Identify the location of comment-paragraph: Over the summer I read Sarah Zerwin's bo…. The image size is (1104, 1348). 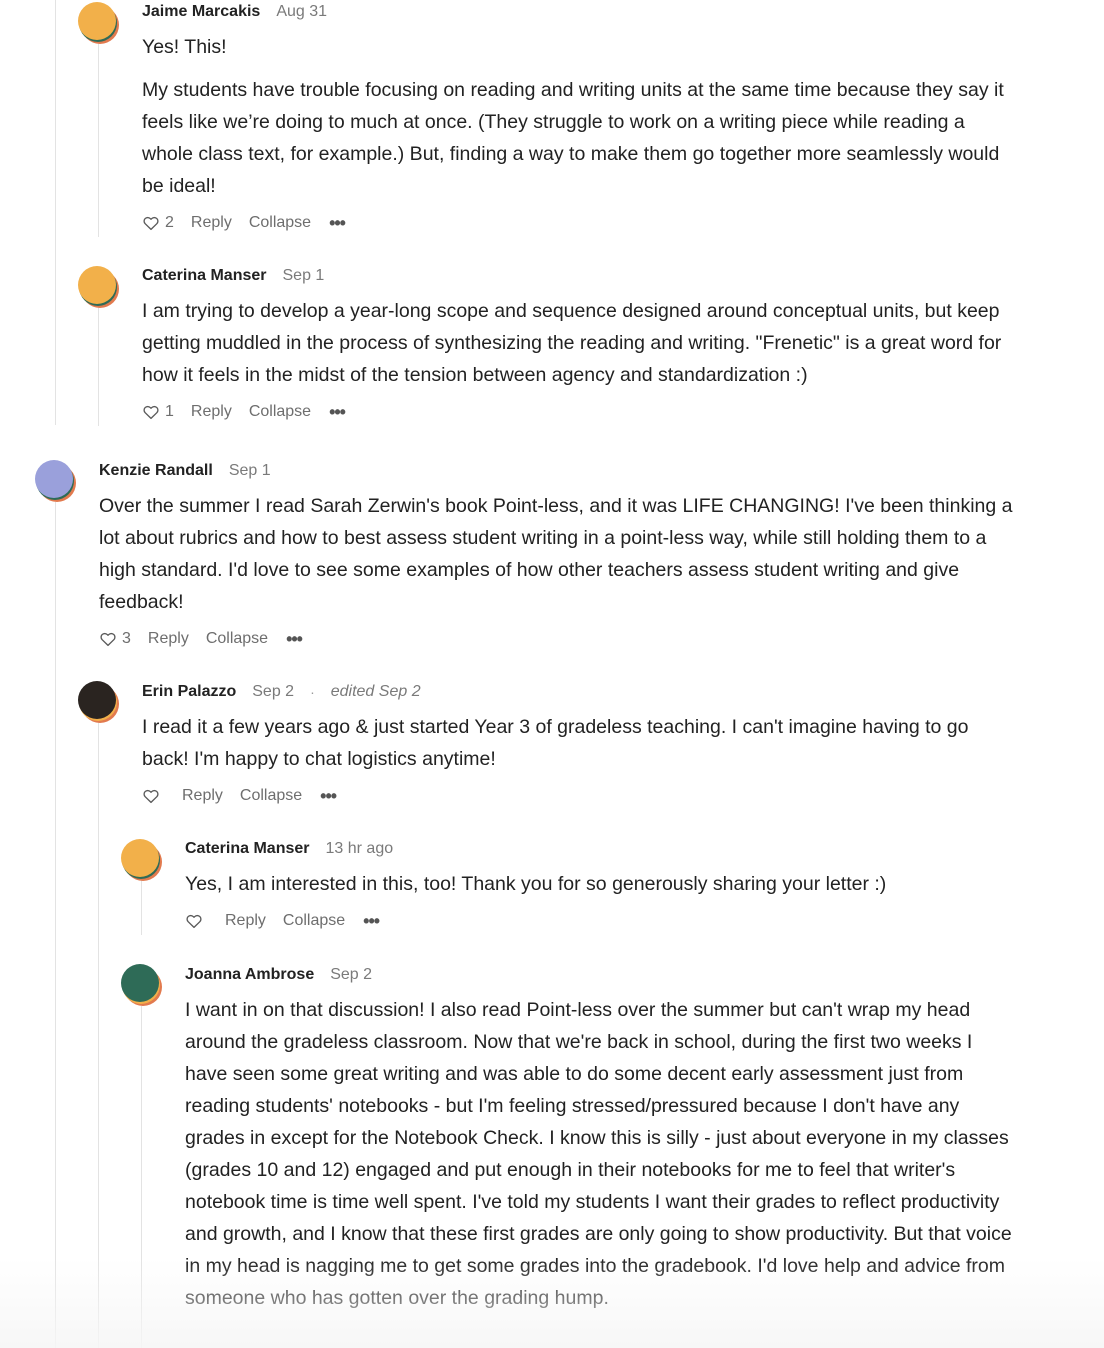
(556, 554).